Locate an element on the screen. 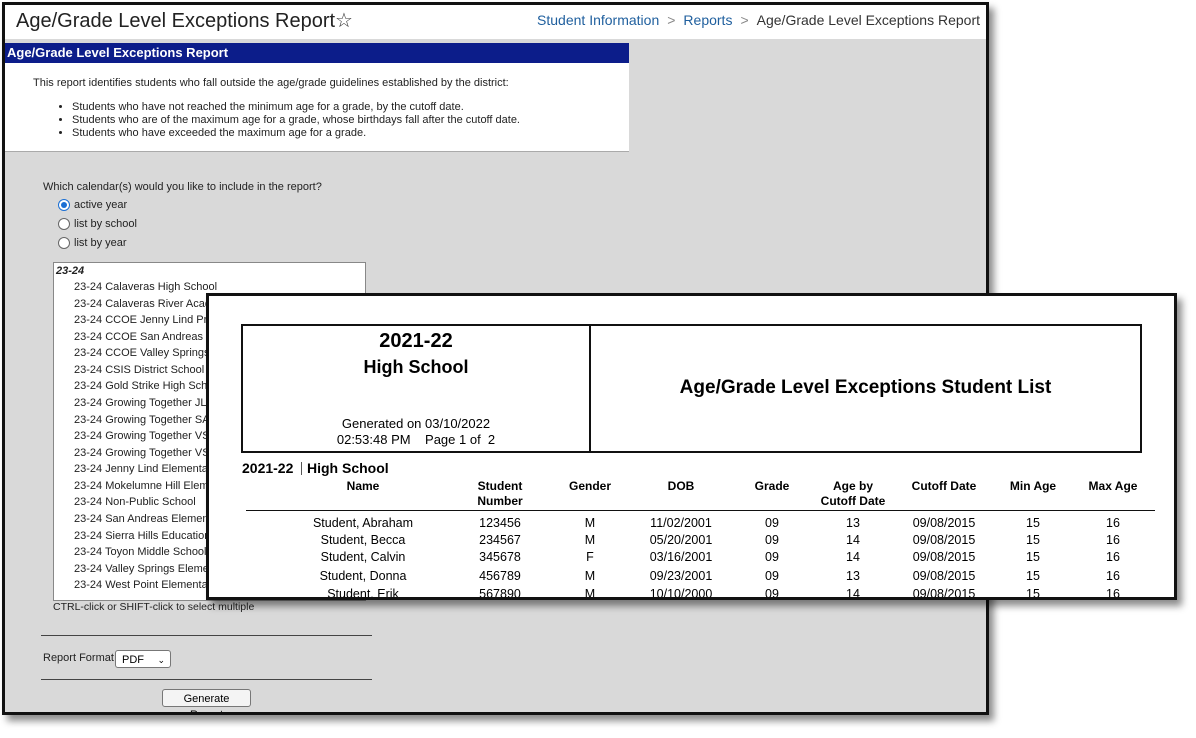  chevron-down-icon: ⌄ is located at coordinates (161, 660).